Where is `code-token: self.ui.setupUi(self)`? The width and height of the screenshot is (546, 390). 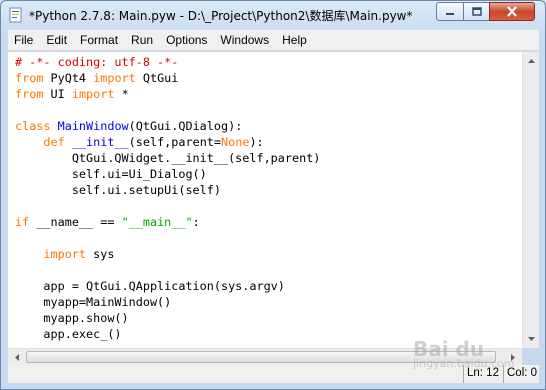
code-token: self.ui.setupUi(self) is located at coordinates (118, 190).